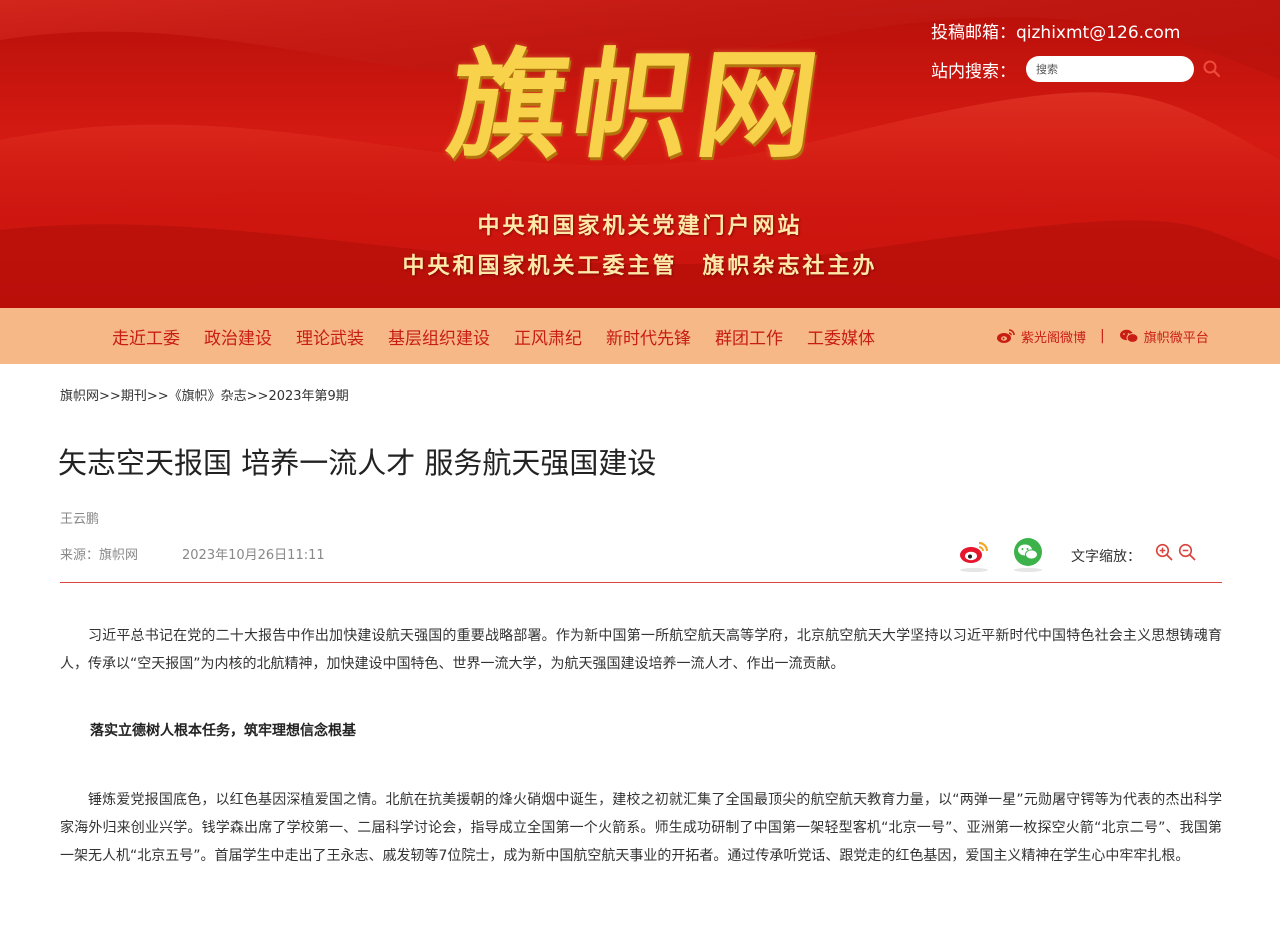 This screenshot has height=951, width=1280. Describe the element at coordinates (749, 336) in the screenshot. I see `nav-item-mass-work: 群团工作` at that location.